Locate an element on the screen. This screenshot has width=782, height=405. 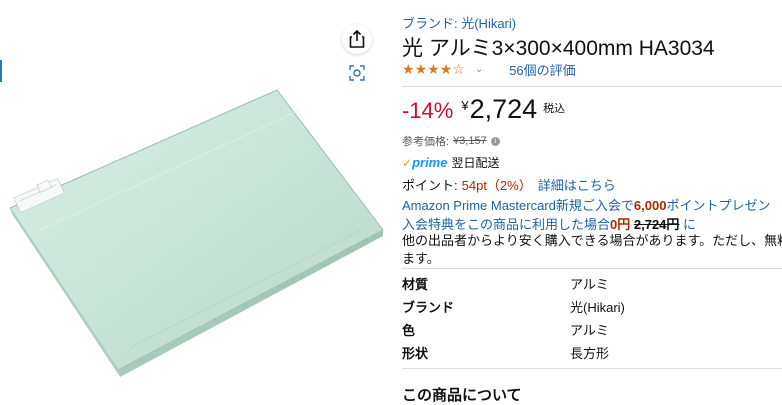
price-row: -14% ¥ 2,724 税込 is located at coordinates (483, 109).